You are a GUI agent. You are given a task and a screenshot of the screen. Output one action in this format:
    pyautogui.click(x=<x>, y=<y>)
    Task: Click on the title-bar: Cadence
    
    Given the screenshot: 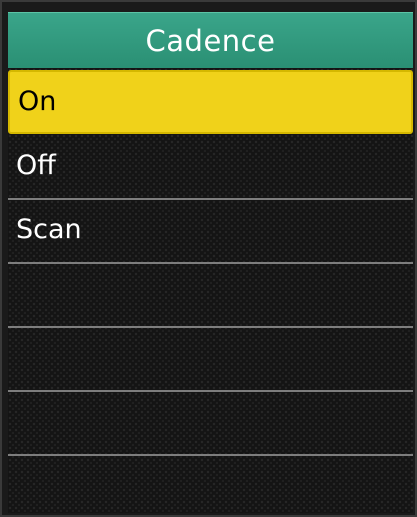 What is the action you would take?
    pyautogui.click(x=210, y=40)
    